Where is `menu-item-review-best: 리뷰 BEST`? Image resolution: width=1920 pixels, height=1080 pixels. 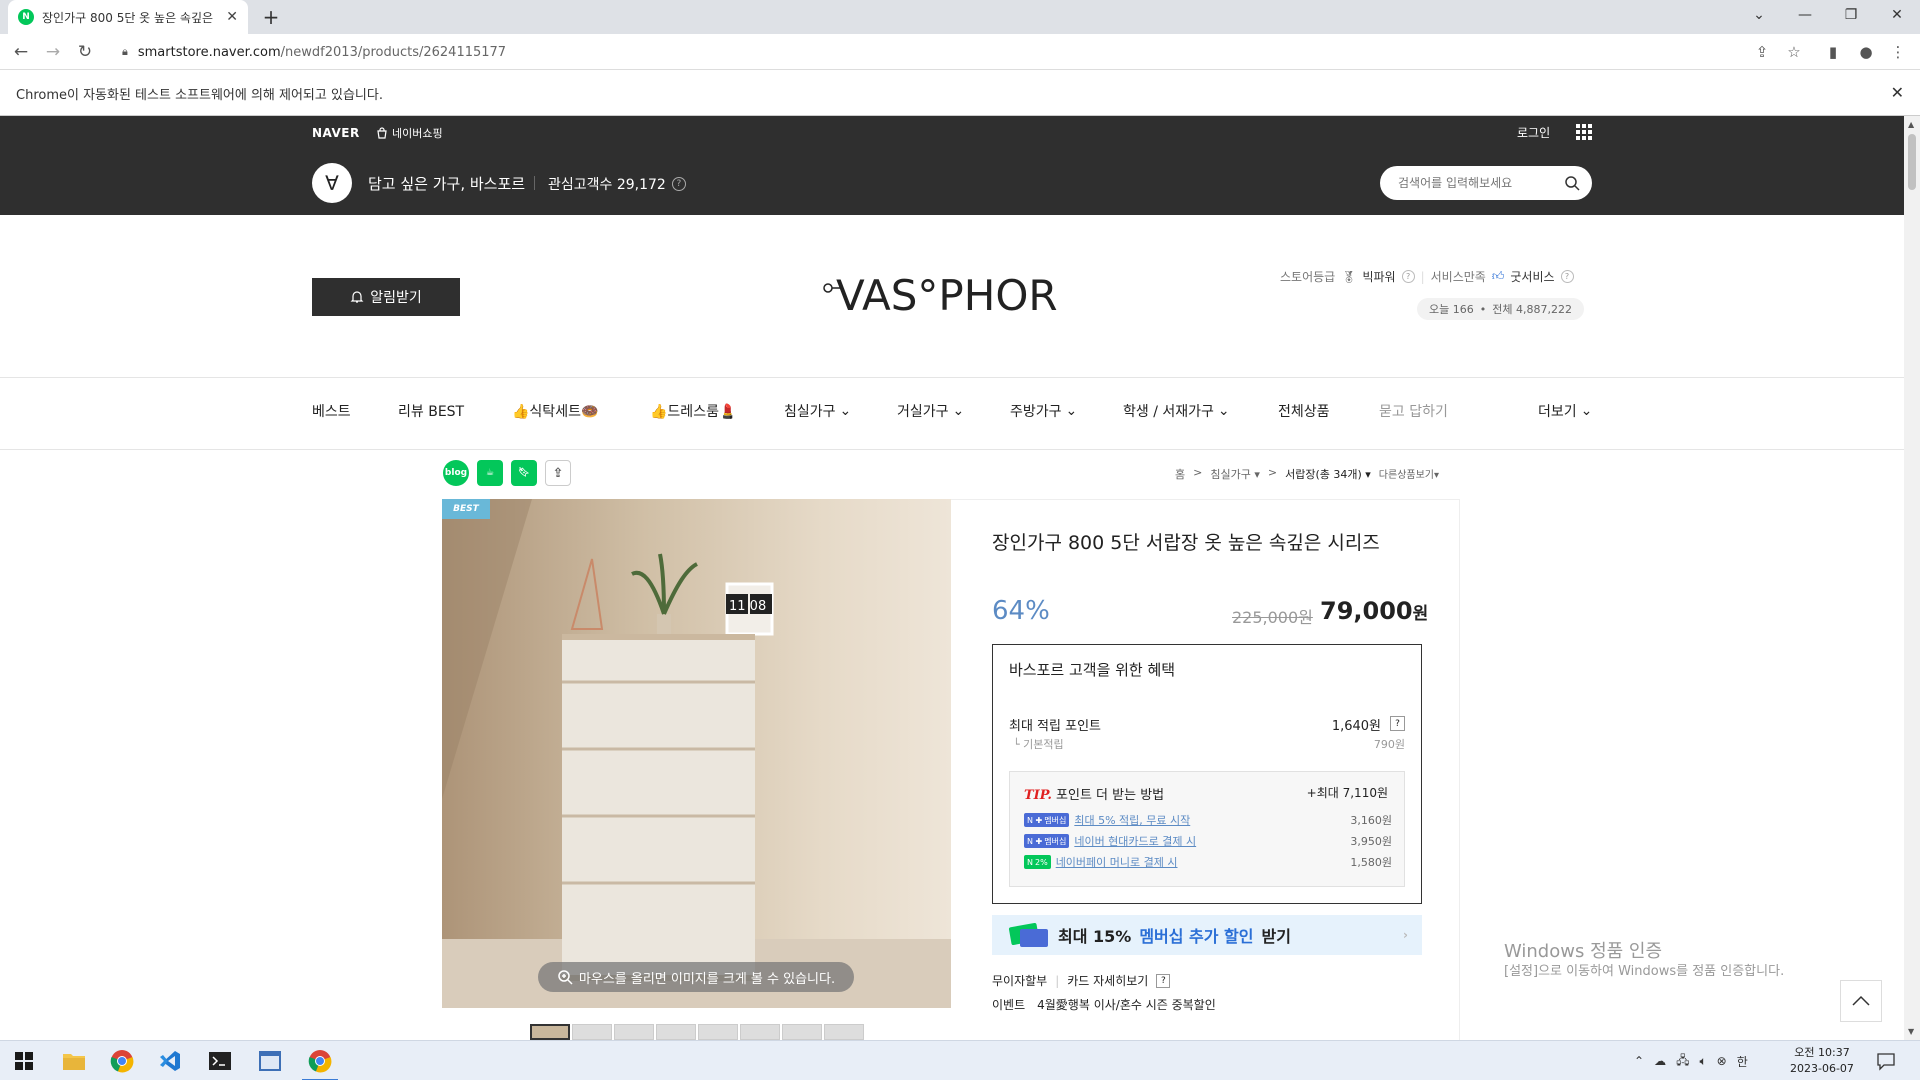 menu-item-review-best: 리뷰 BEST is located at coordinates (431, 411).